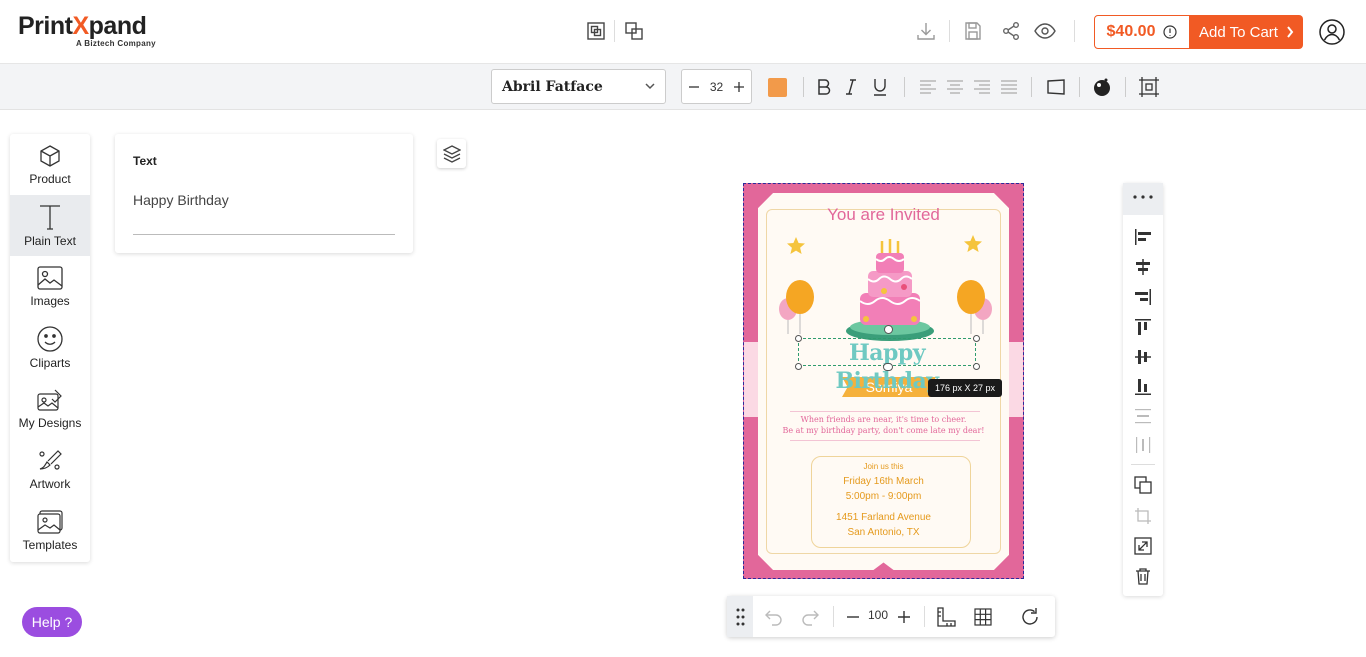 This screenshot has height=657, width=1366. What do you see at coordinates (739, 87) in the screenshot?
I see `plus-icon` at bounding box center [739, 87].